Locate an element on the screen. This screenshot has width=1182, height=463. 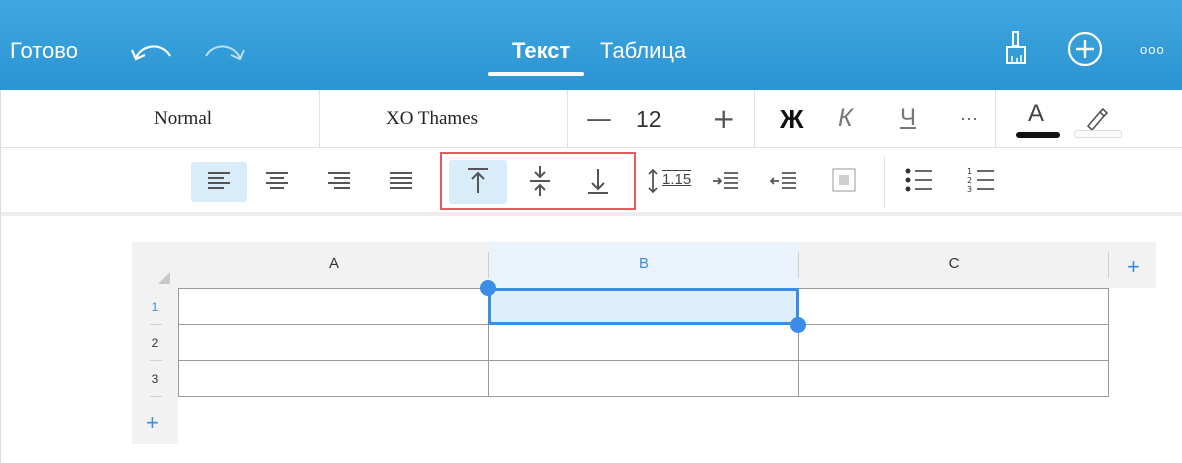
active-tab-indicator is located at coordinates (536, 74).